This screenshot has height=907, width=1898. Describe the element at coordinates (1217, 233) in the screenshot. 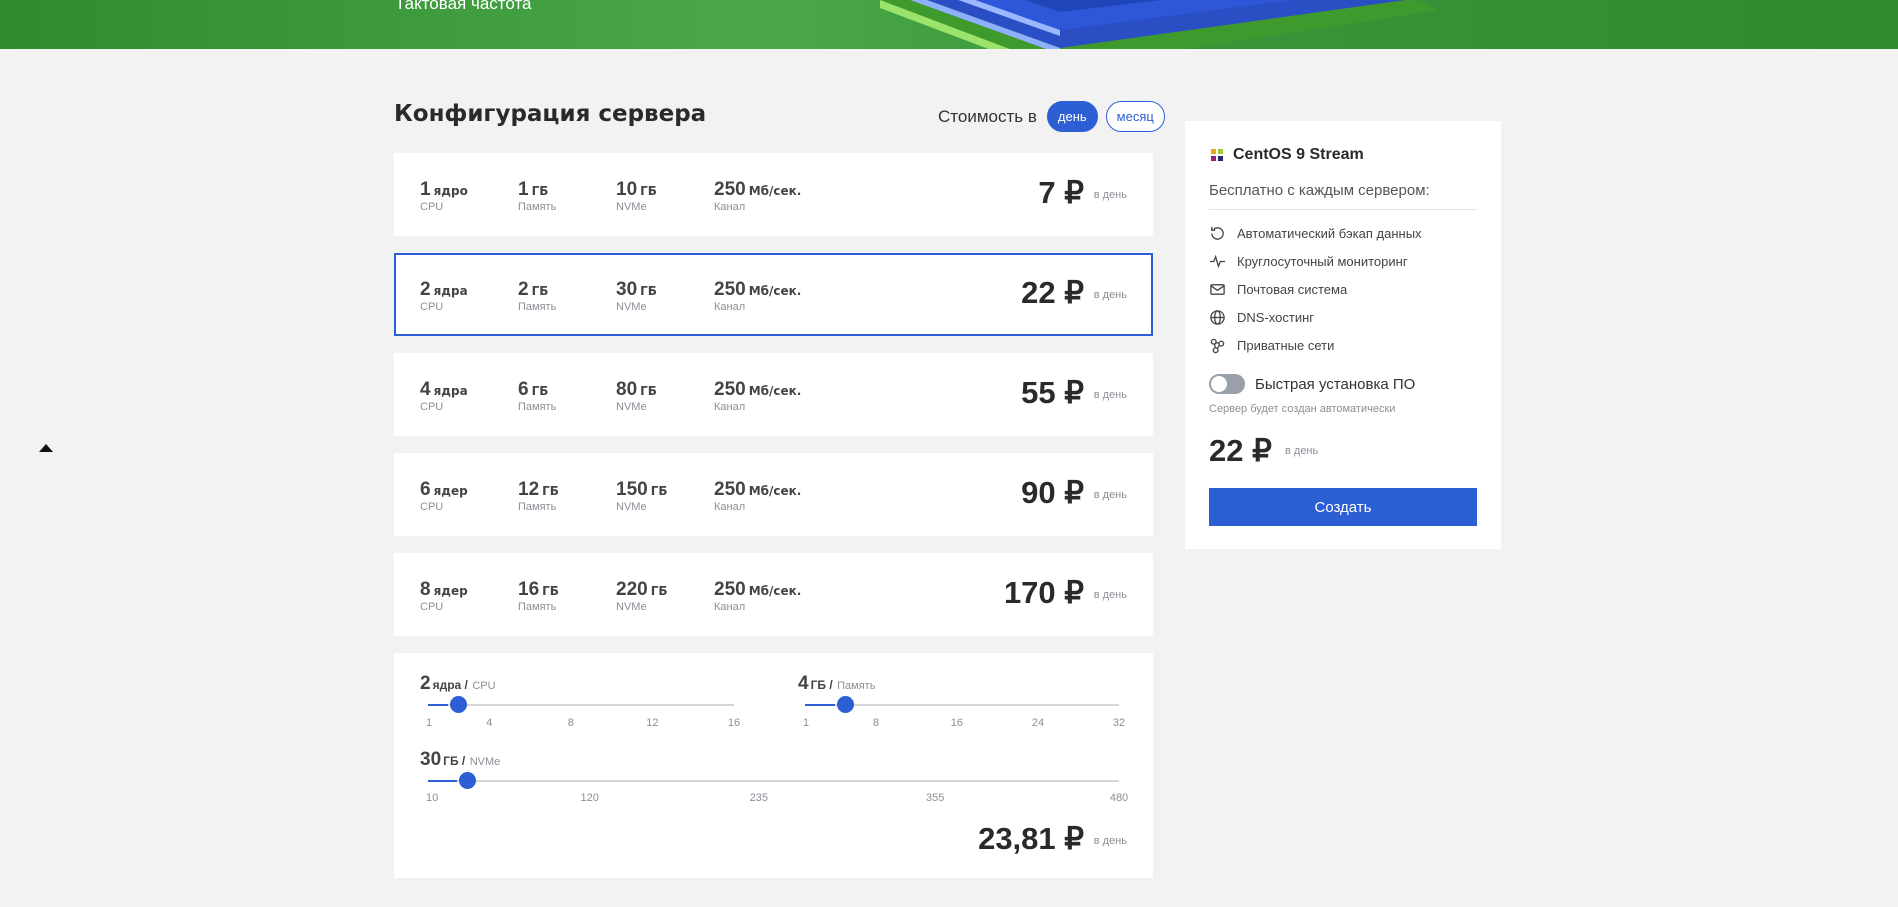

I see `backup-icon` at that location.